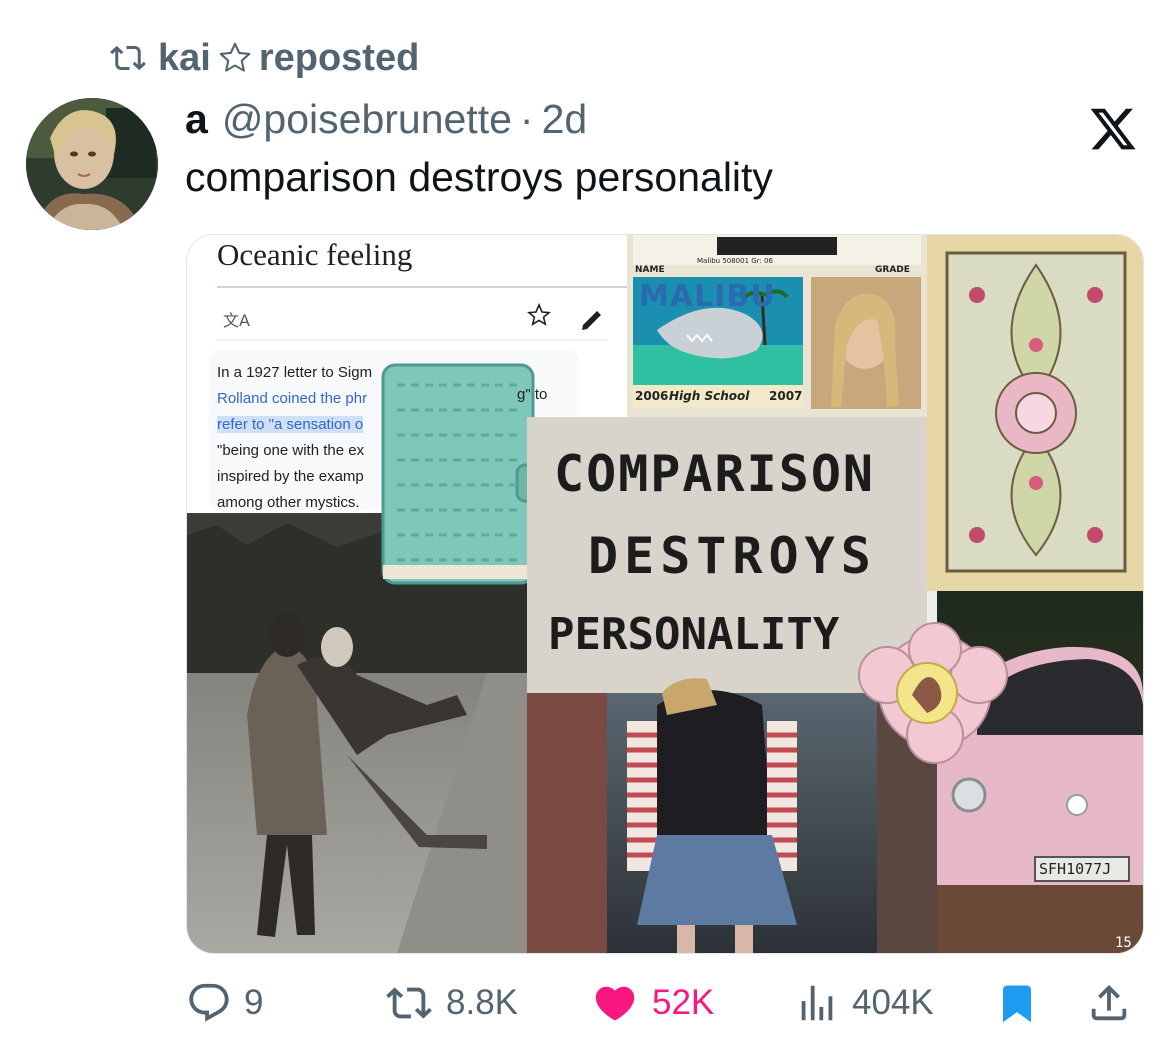 The height and width of the screenshot is (1052, 1170). Describe the element at coordinates (694, 634) in the screenshot. I see `sign-line-3: PERSONALITY` at that location.